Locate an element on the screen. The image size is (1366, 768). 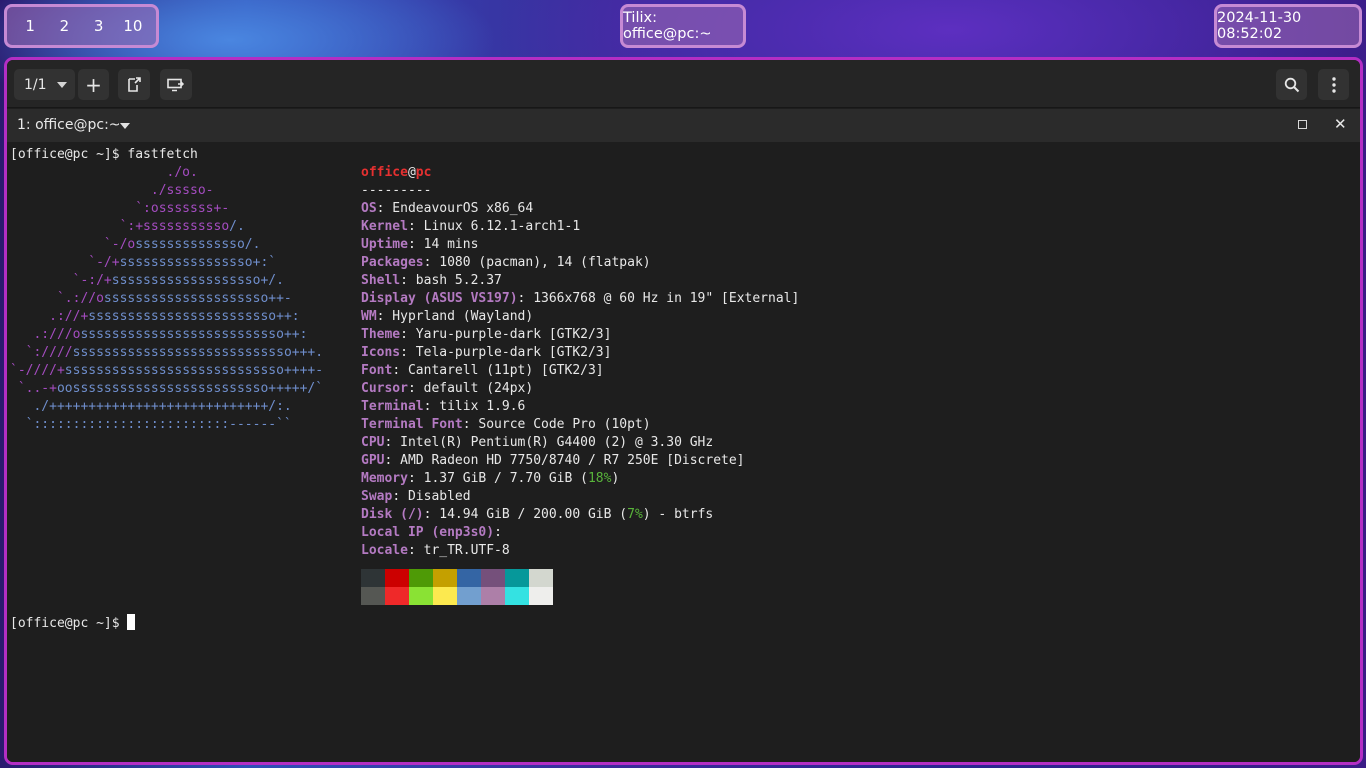
logo-line: `:////ssssssssssssssssssssssssssso+++. is located at coordinates (167, 352).